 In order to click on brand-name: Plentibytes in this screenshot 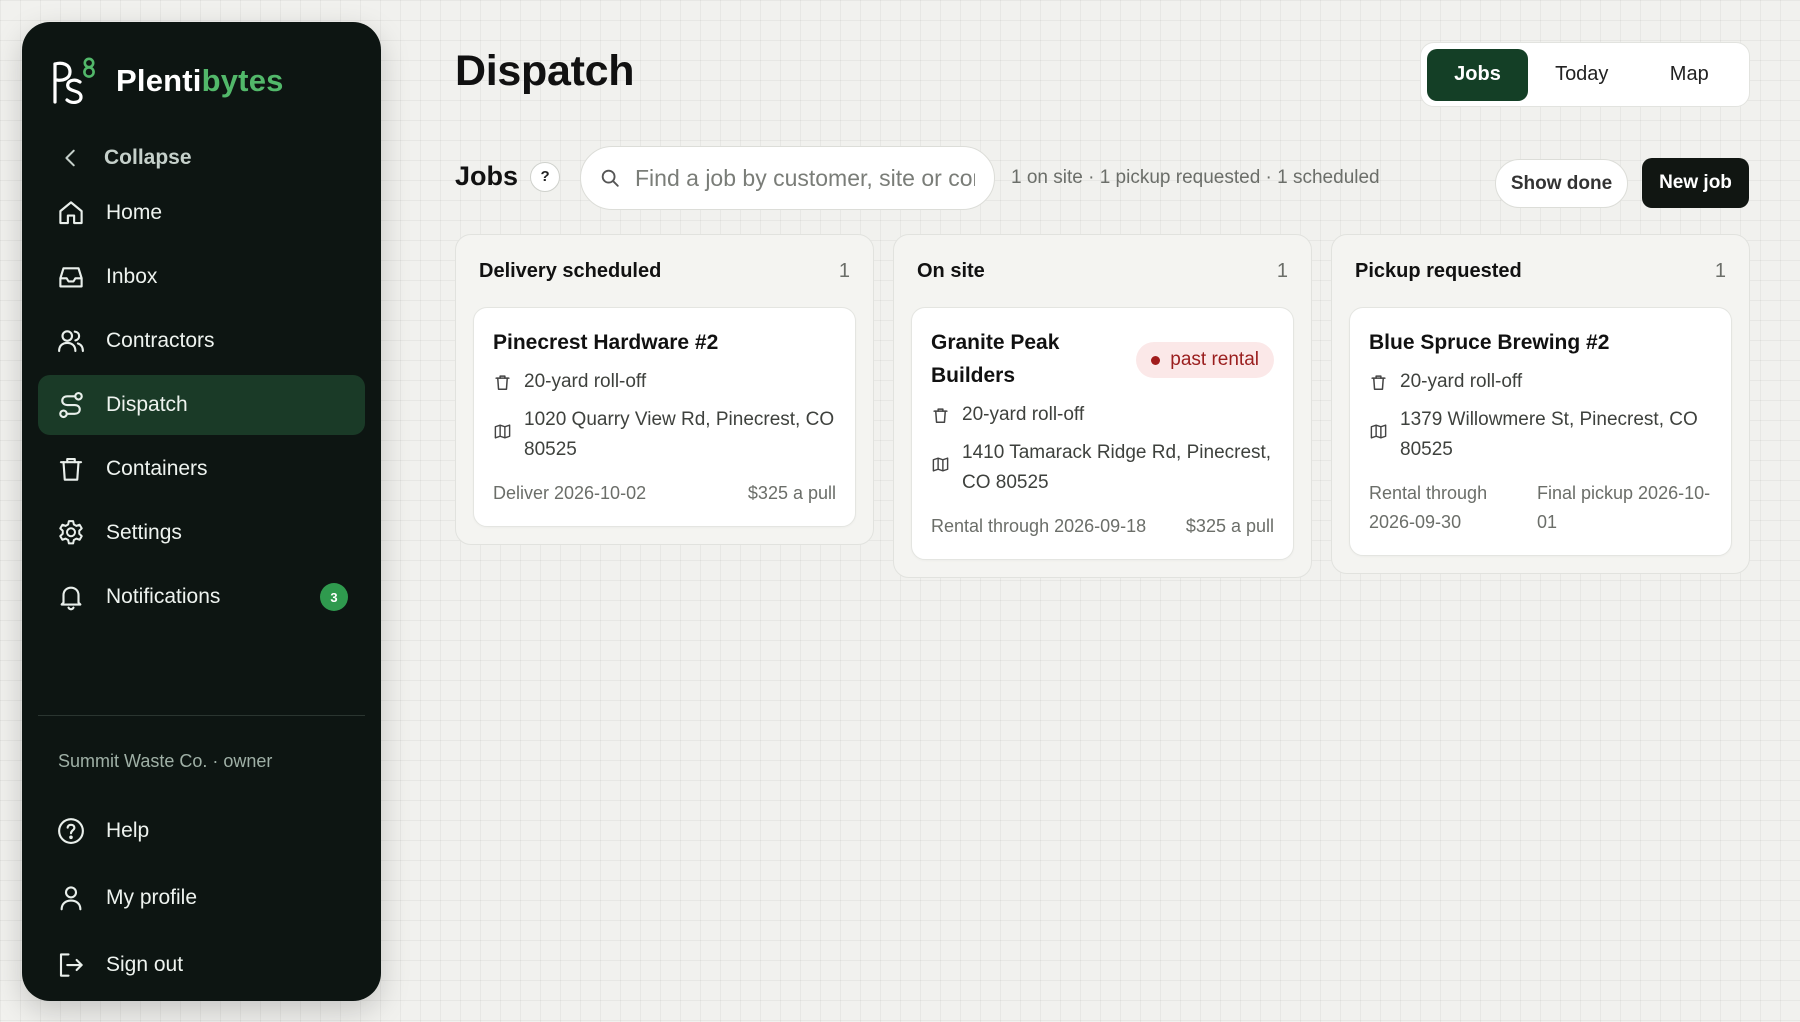, I will do `click(200, 81)`.